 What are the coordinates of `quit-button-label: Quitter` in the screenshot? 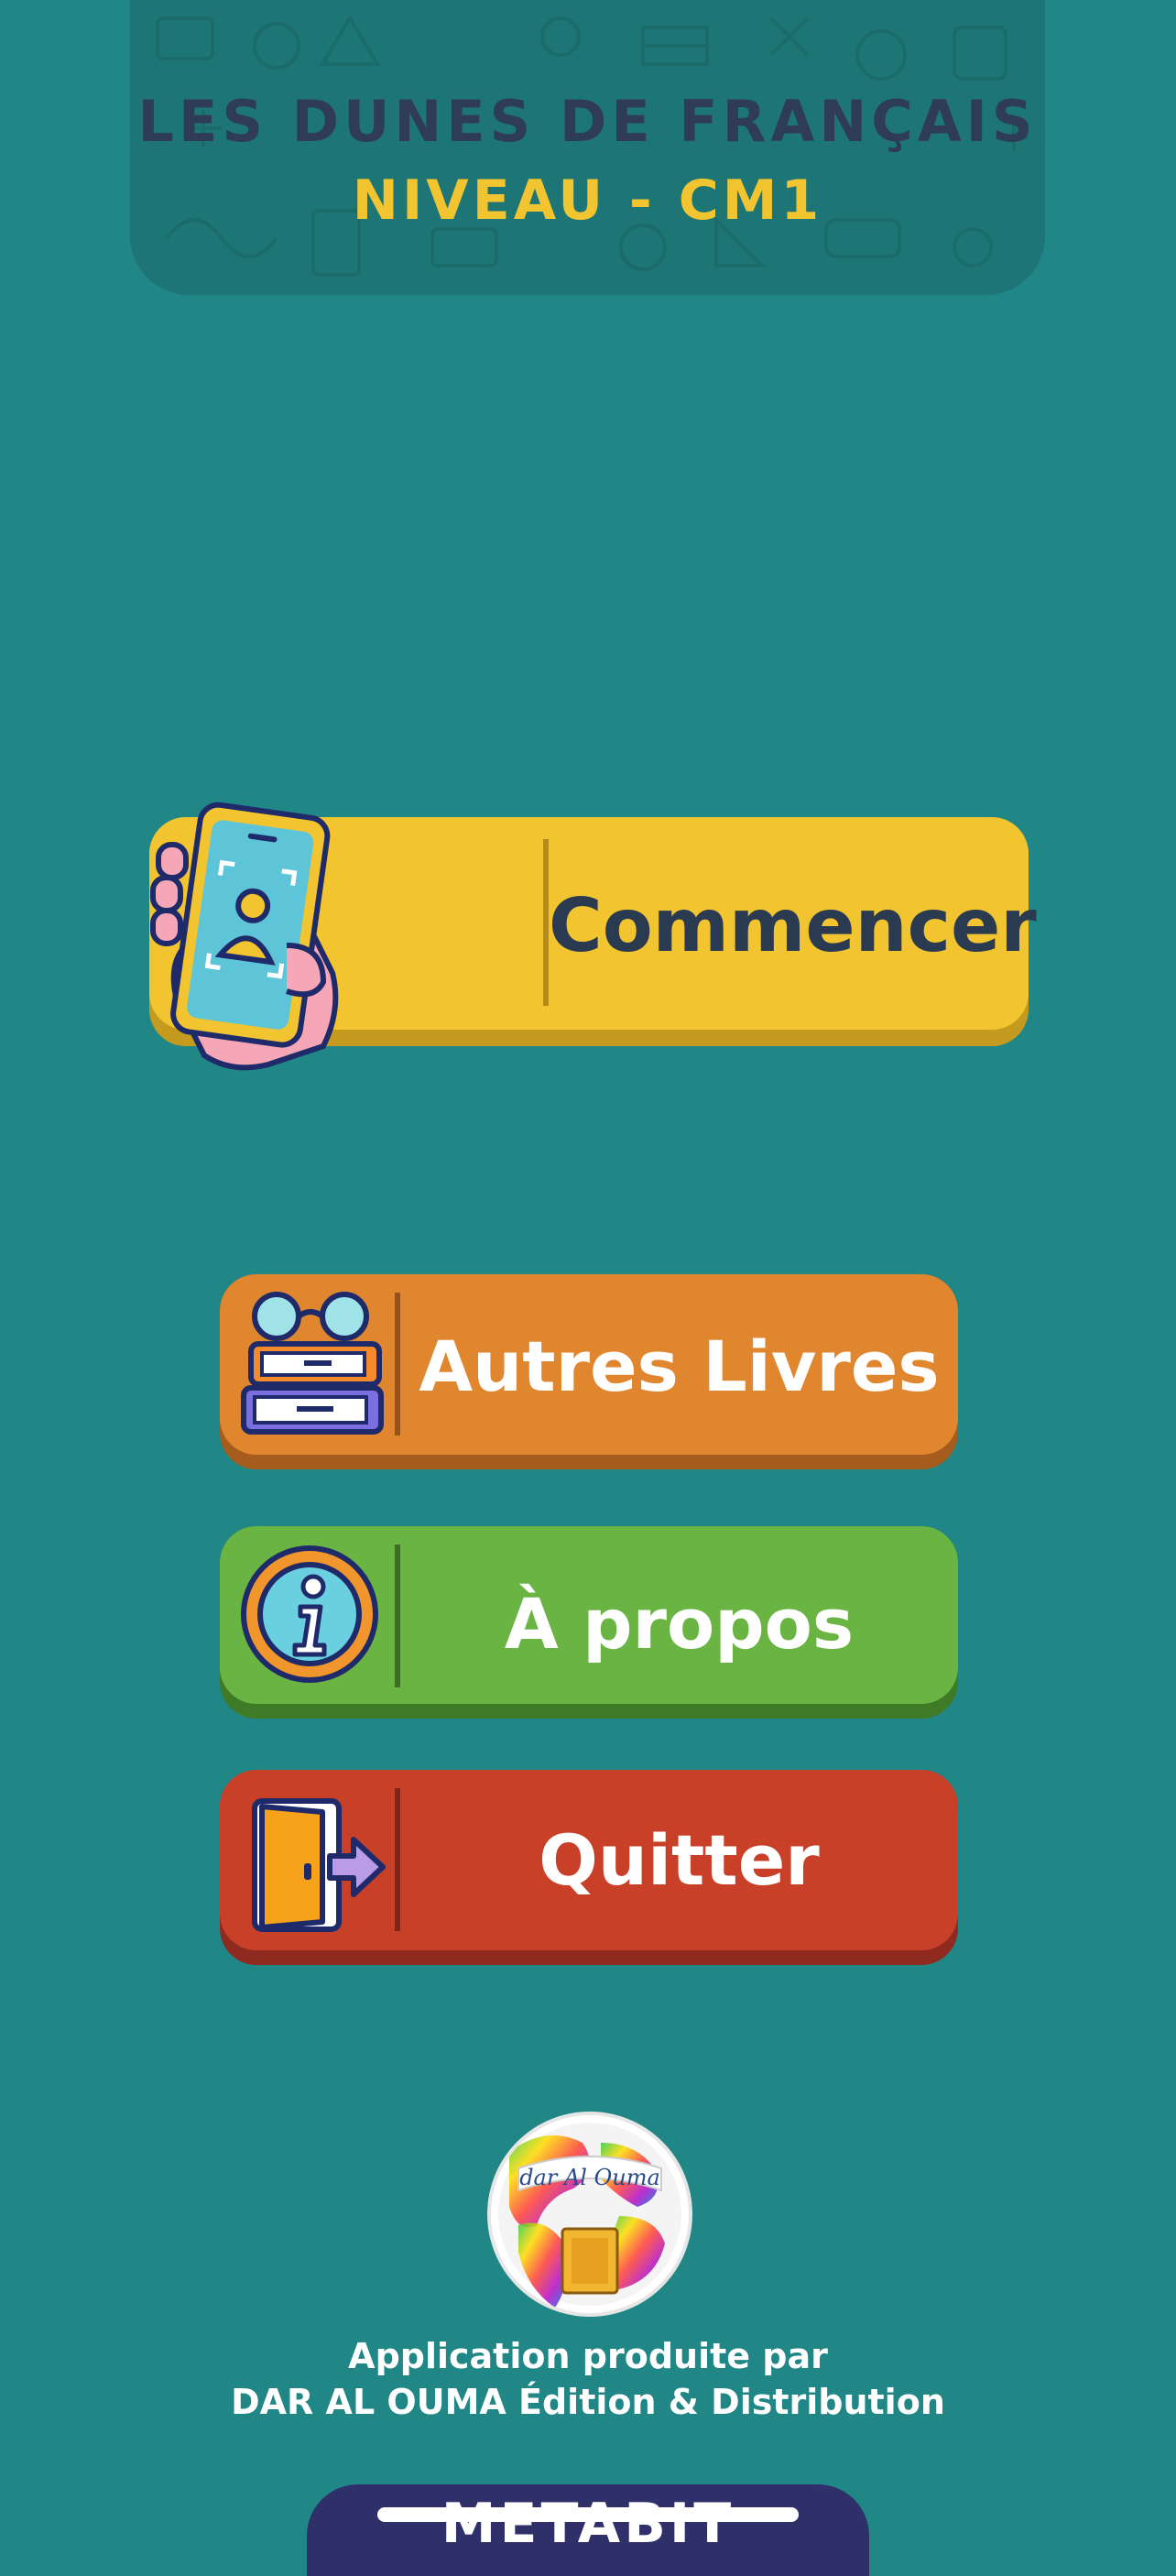 It's located at (679, 1860).